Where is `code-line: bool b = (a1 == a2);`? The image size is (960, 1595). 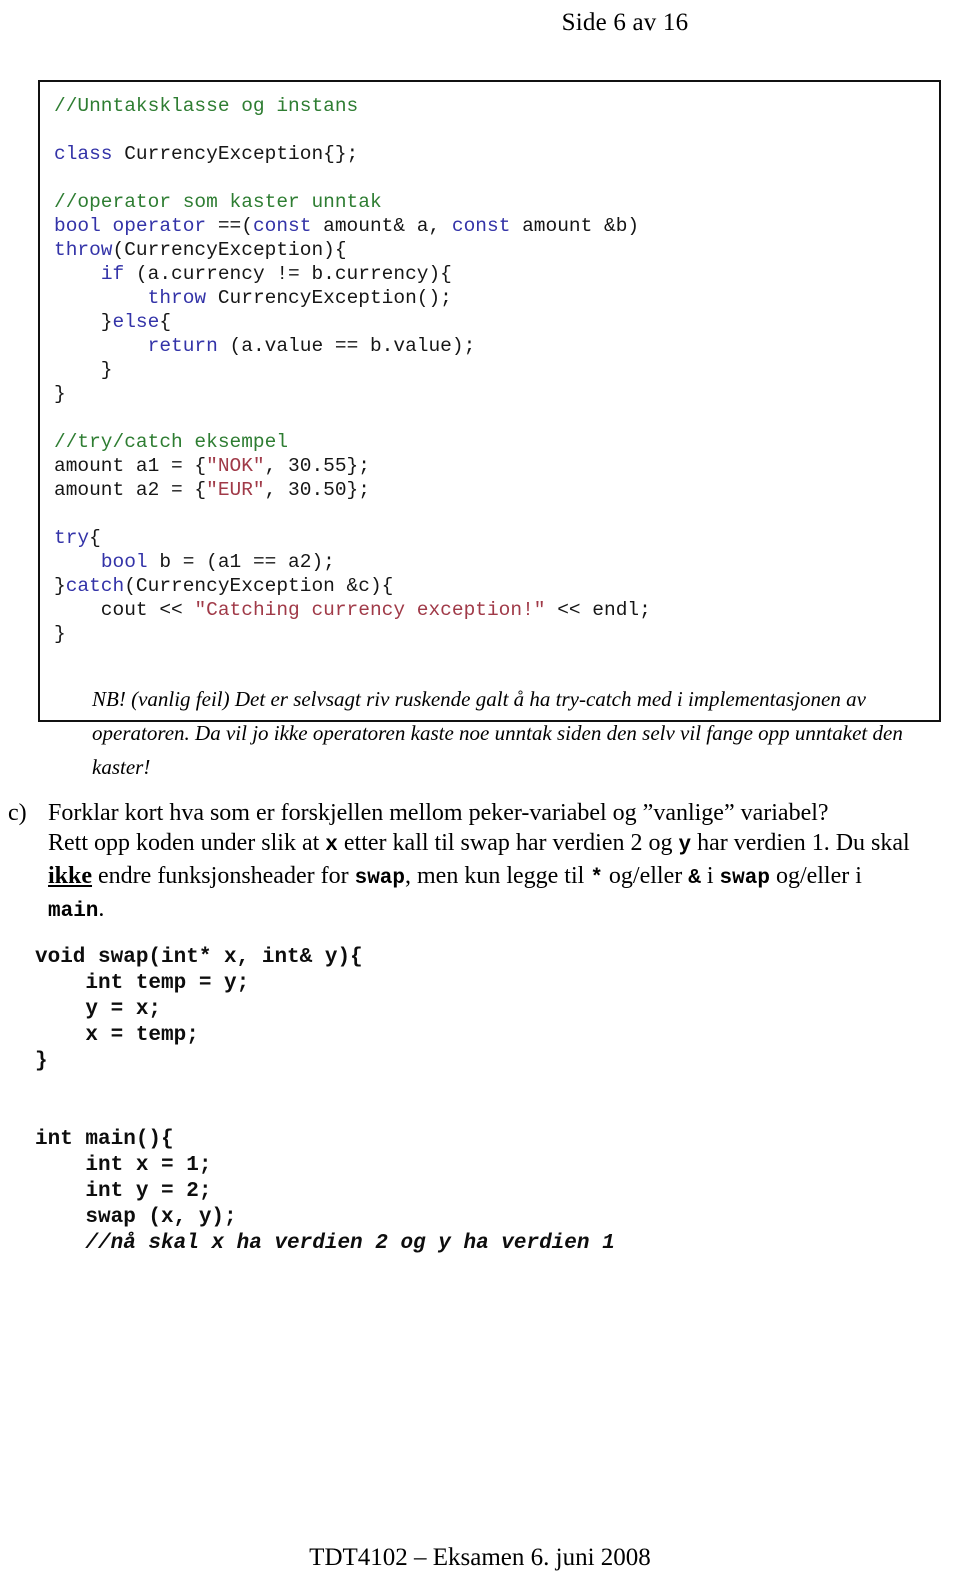
code-line: bool b = (a1 == a2); is located at coordinates (496, 562).